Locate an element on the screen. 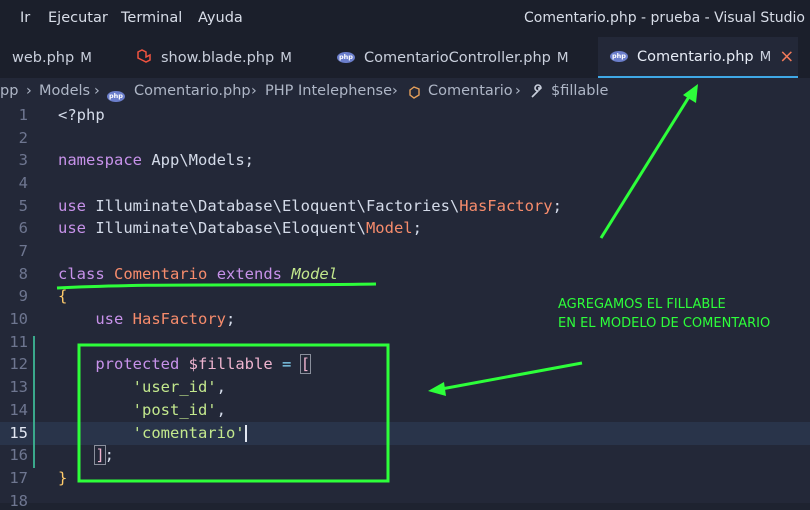 The image size is (810, 510). arrow-to-tab is located at coordinates (646, 165).